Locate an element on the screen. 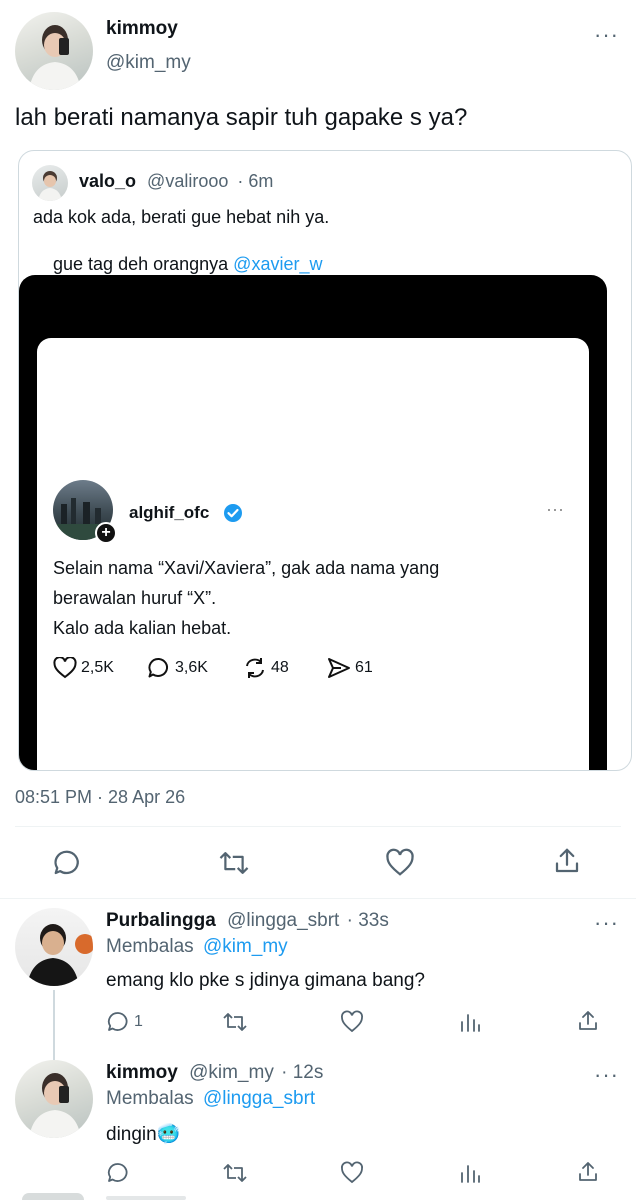 The height and width of the screenshot is (1200, 636). quoted-text-line1: ada kok ada, berati gue hebat nih ya. is located at coordinates (181, 217).